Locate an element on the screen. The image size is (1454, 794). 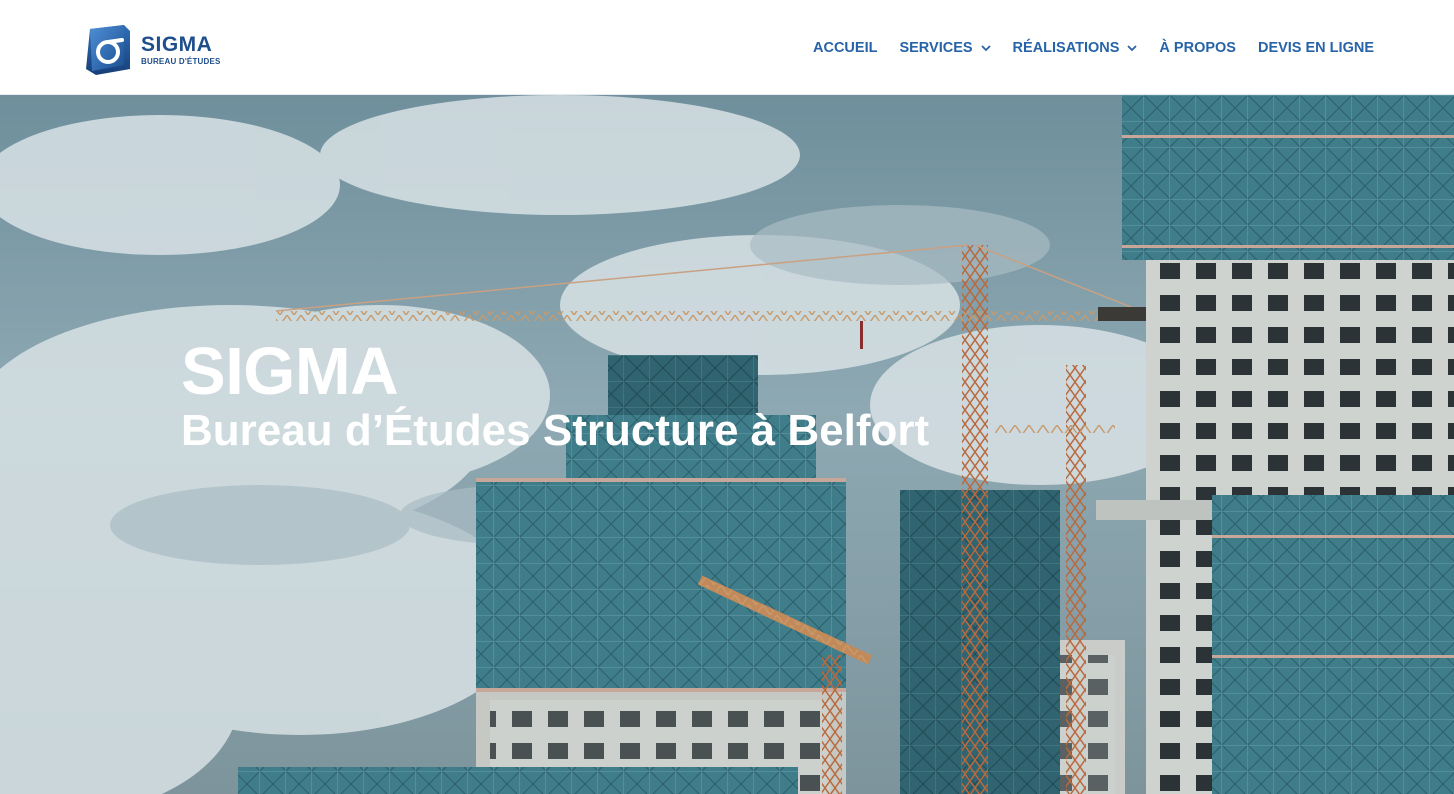
logo-name: SIGMA is located at coordinates (177, 44).